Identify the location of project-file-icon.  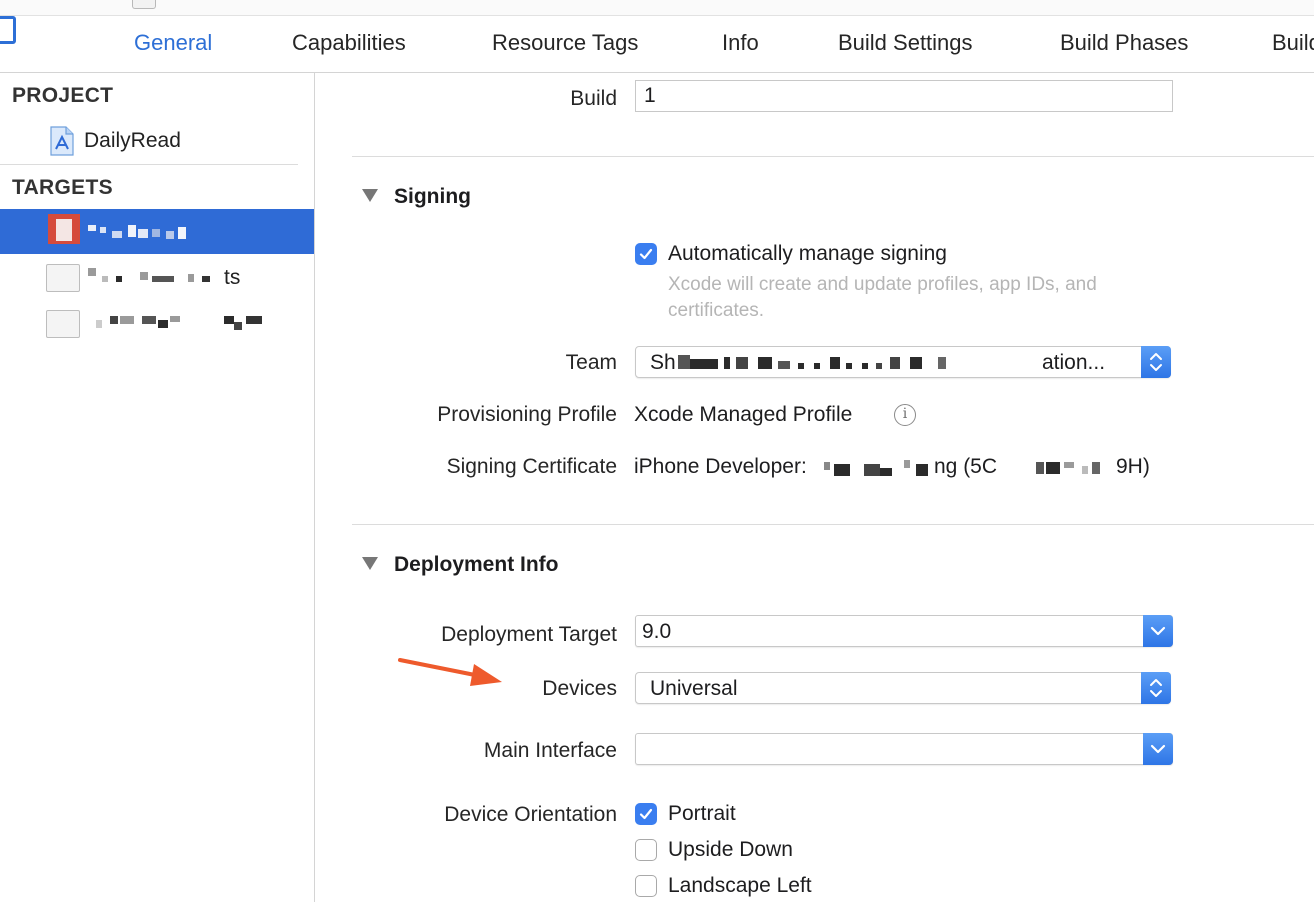
(62, 141).